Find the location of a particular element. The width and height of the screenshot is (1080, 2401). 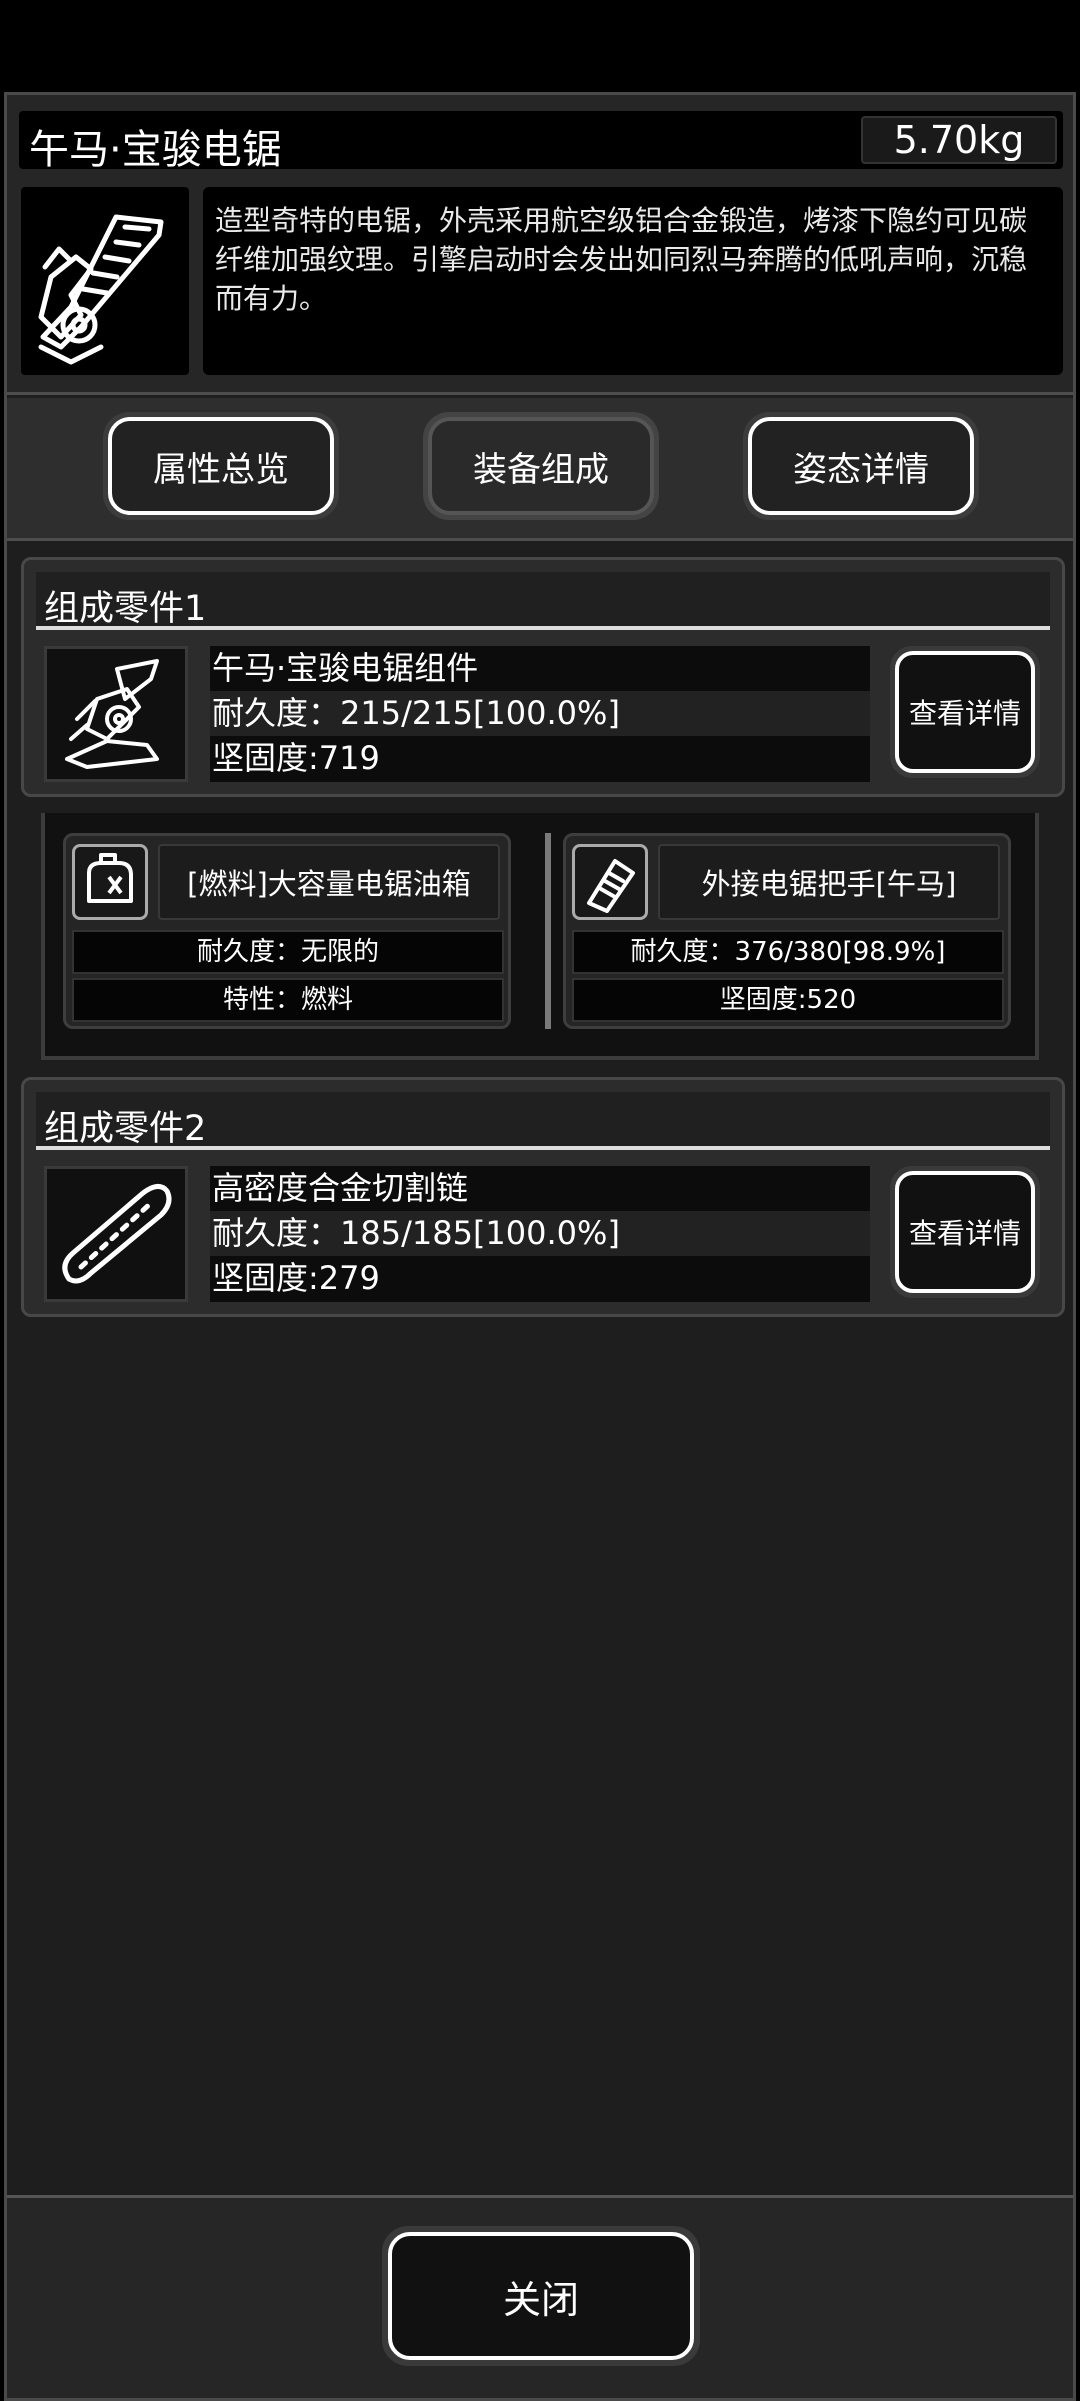

chainsaw-body-icon is located at coordinates (116, 714).